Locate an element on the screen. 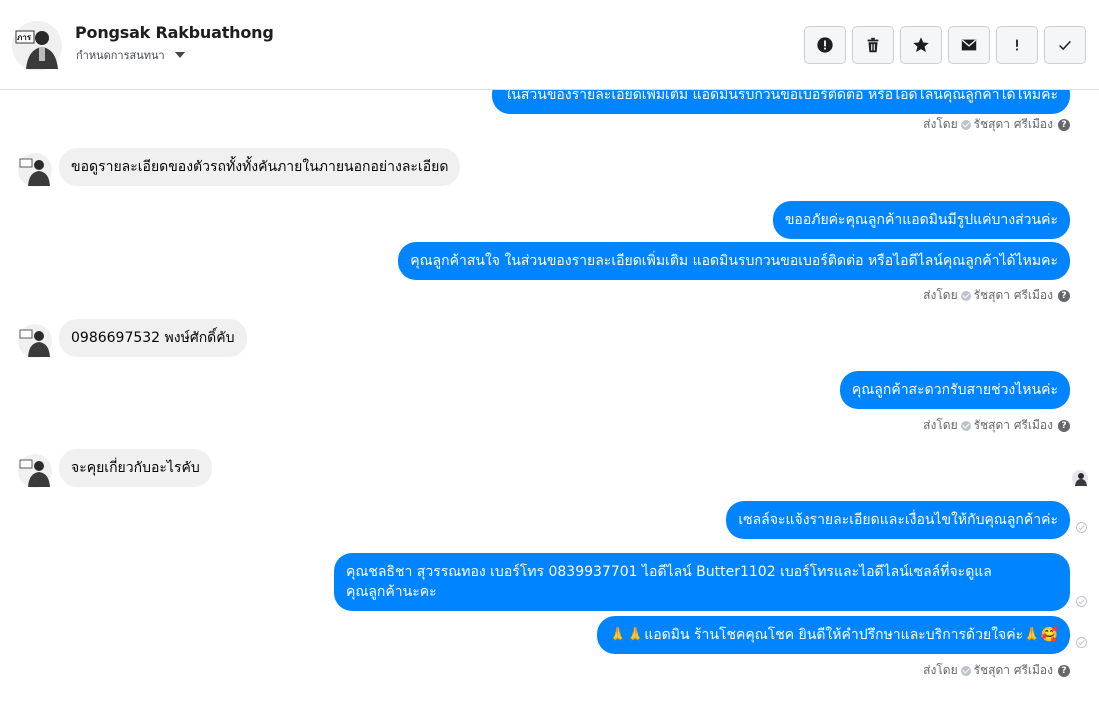 The height and width of the screenshot is (711, 1099). alert-circle-icon is located at coordinates (825, 45).